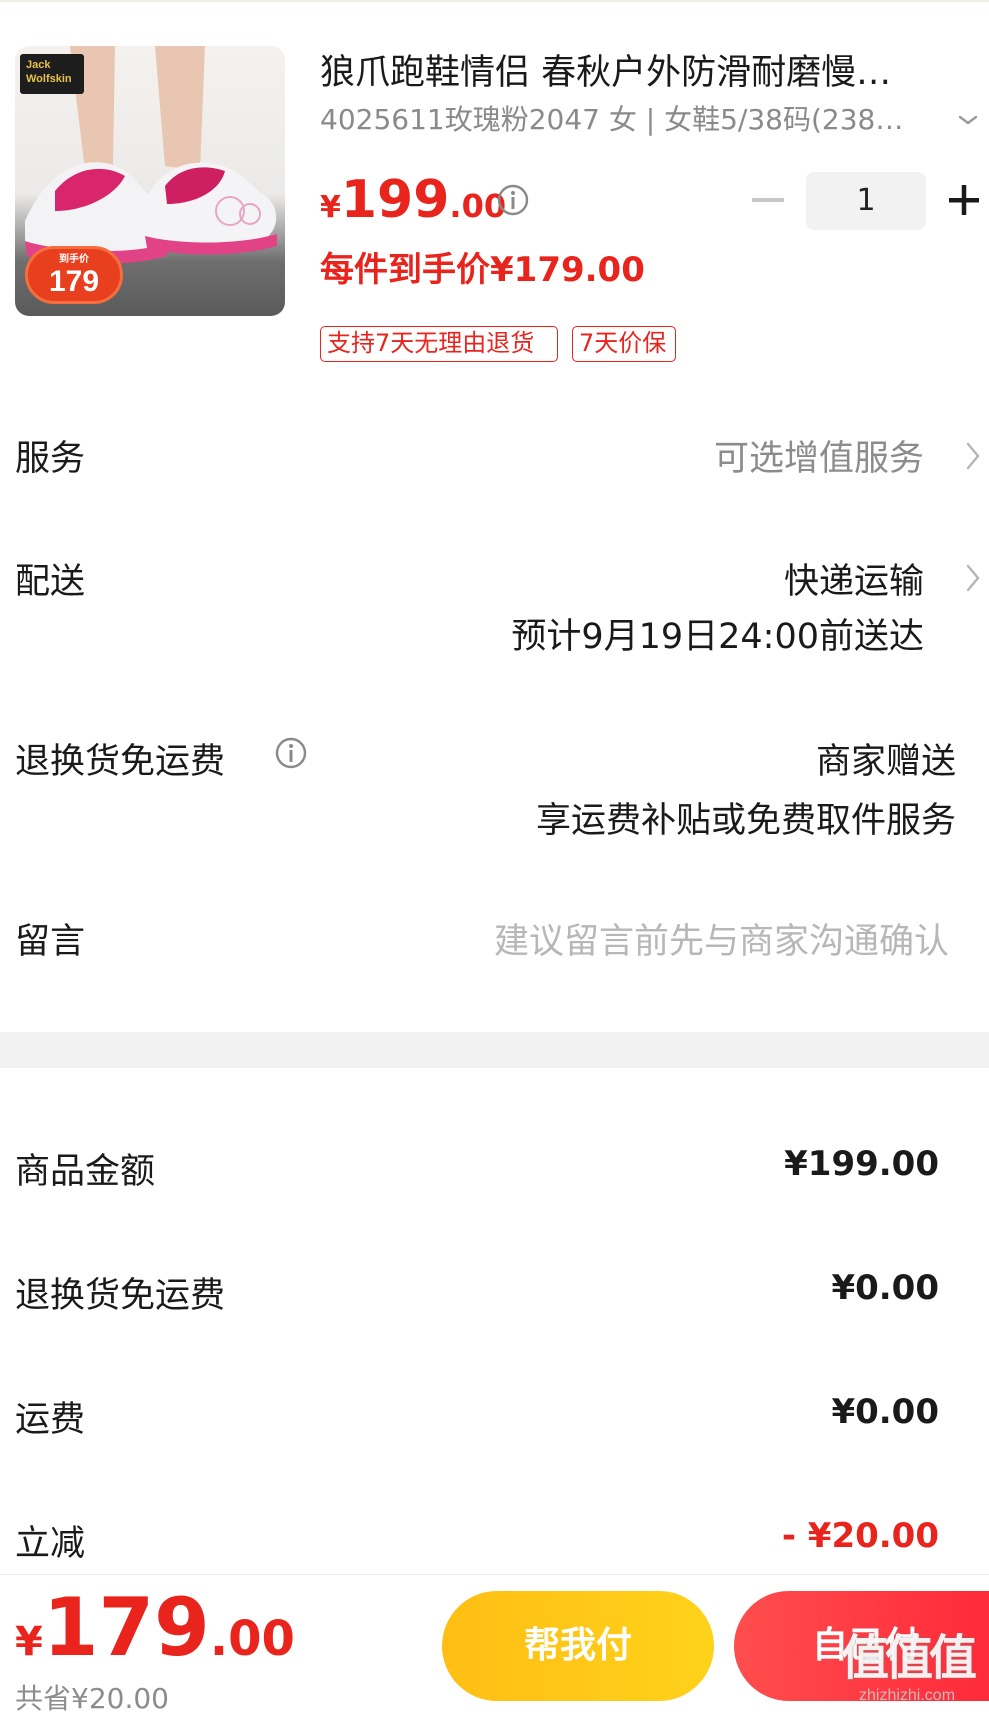 Image resolution: width=989 pixels, height=1722 pixels. I want to click on return-freight-value: 商家赠送, so click(885, 762).